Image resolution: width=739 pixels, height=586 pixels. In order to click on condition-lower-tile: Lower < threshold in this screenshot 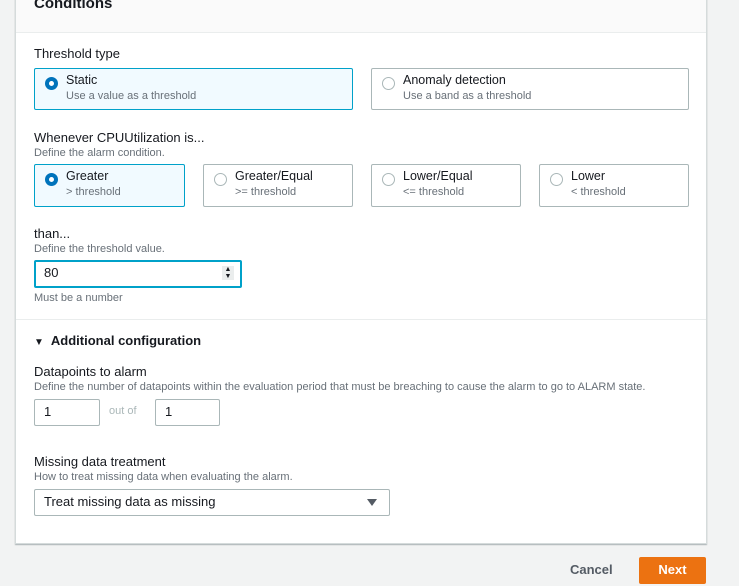, I will do `click(614, 185)`.